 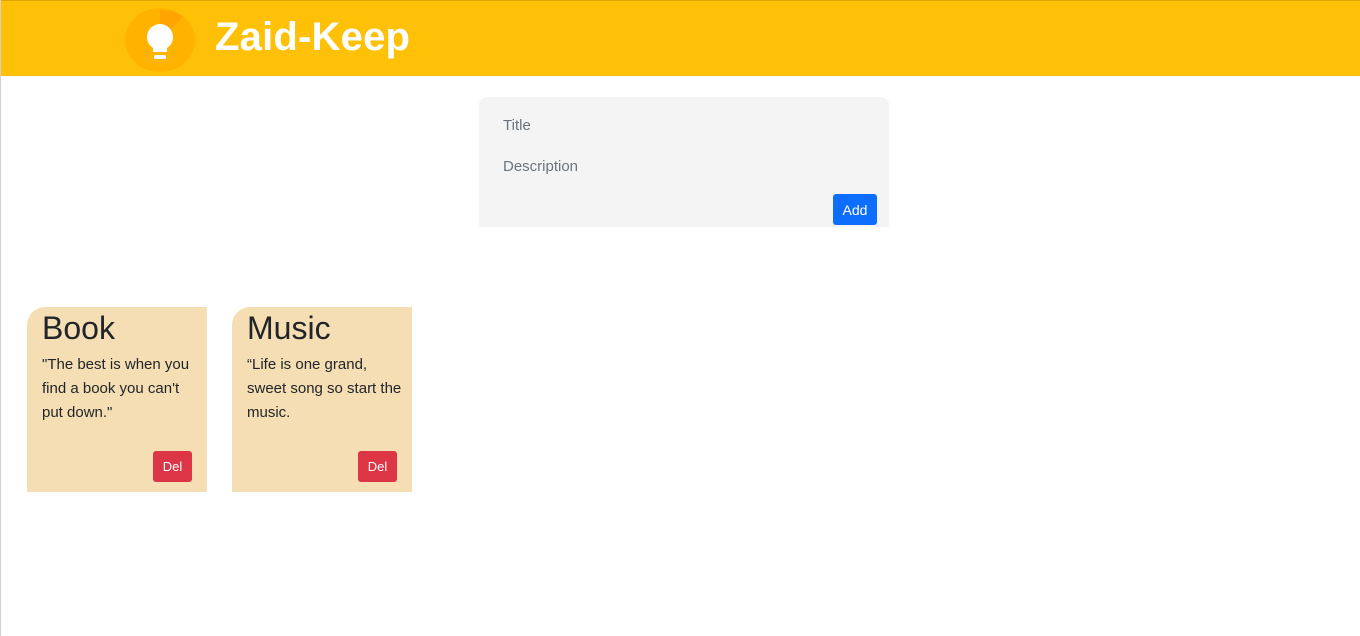 I want to click on lightbulb-icon, so click(x=160, y=40).